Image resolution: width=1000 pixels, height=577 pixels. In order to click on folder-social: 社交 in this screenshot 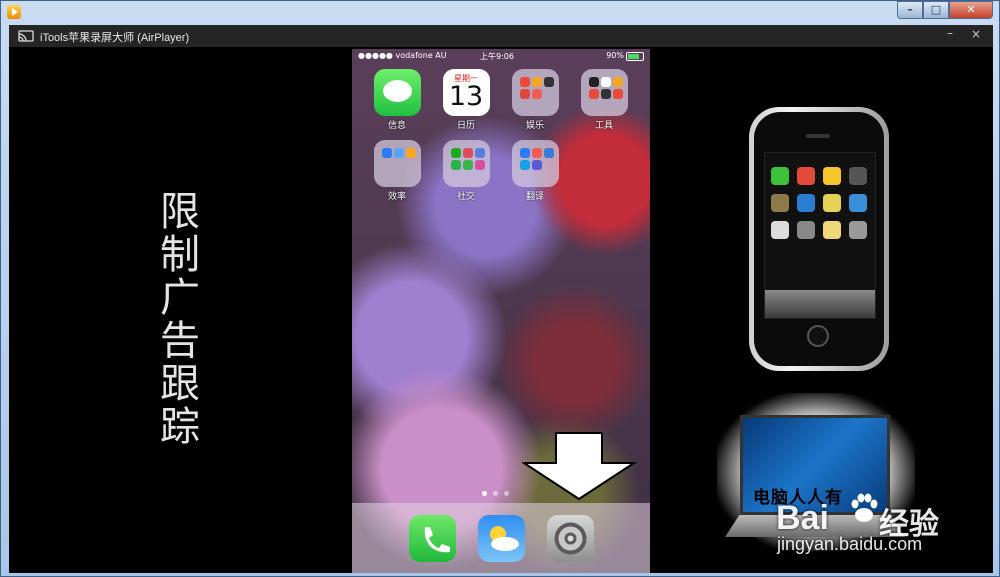, I will do `click(466, 171)`.